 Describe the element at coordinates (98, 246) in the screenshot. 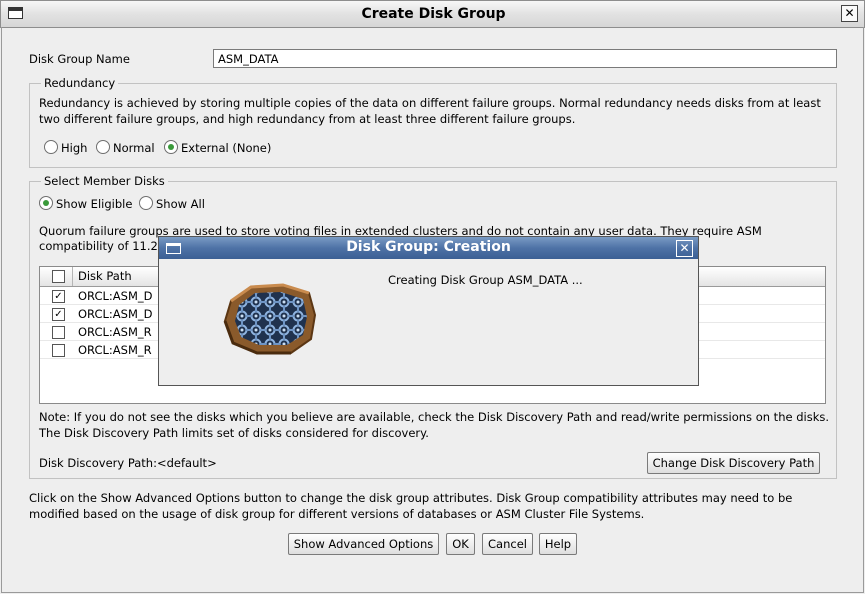

I see `quorum-description-line2: compatibility of 11.2` at that location.